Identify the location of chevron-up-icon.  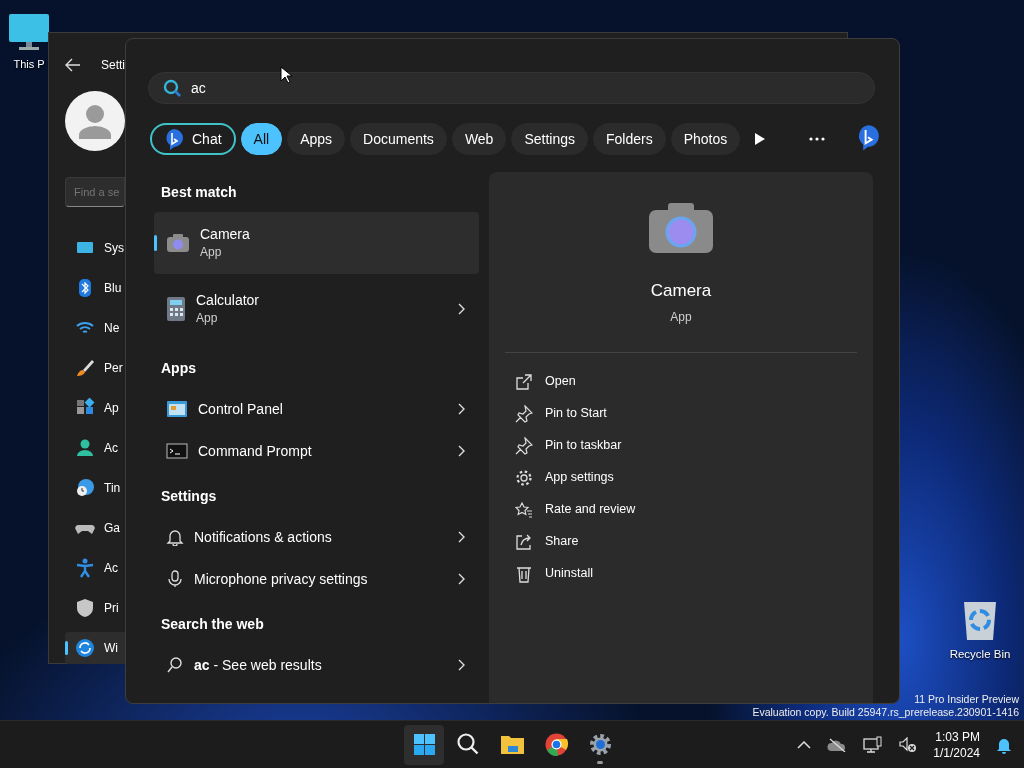
(804, 744).